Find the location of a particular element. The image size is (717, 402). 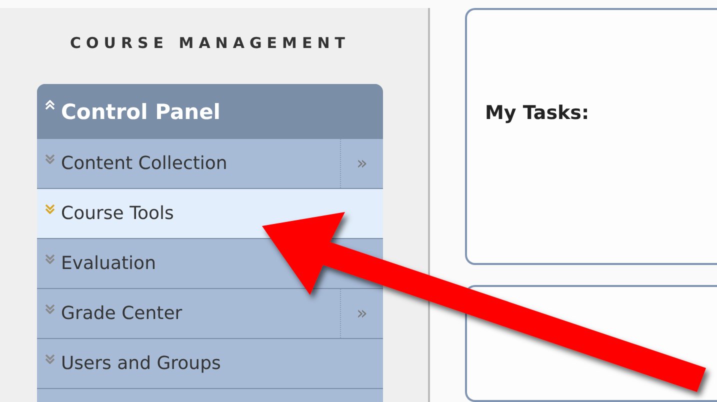

menu-item-label: Grade Center is located at coordinates (122, 313).